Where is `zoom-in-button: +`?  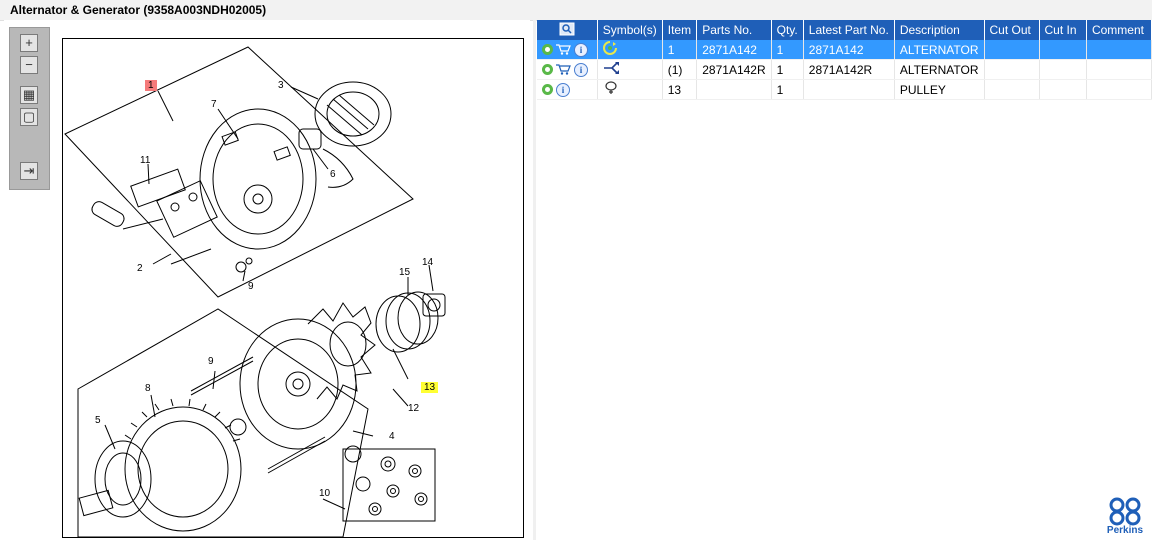
zoom-in-button: + is located at coordinates (29, 43).